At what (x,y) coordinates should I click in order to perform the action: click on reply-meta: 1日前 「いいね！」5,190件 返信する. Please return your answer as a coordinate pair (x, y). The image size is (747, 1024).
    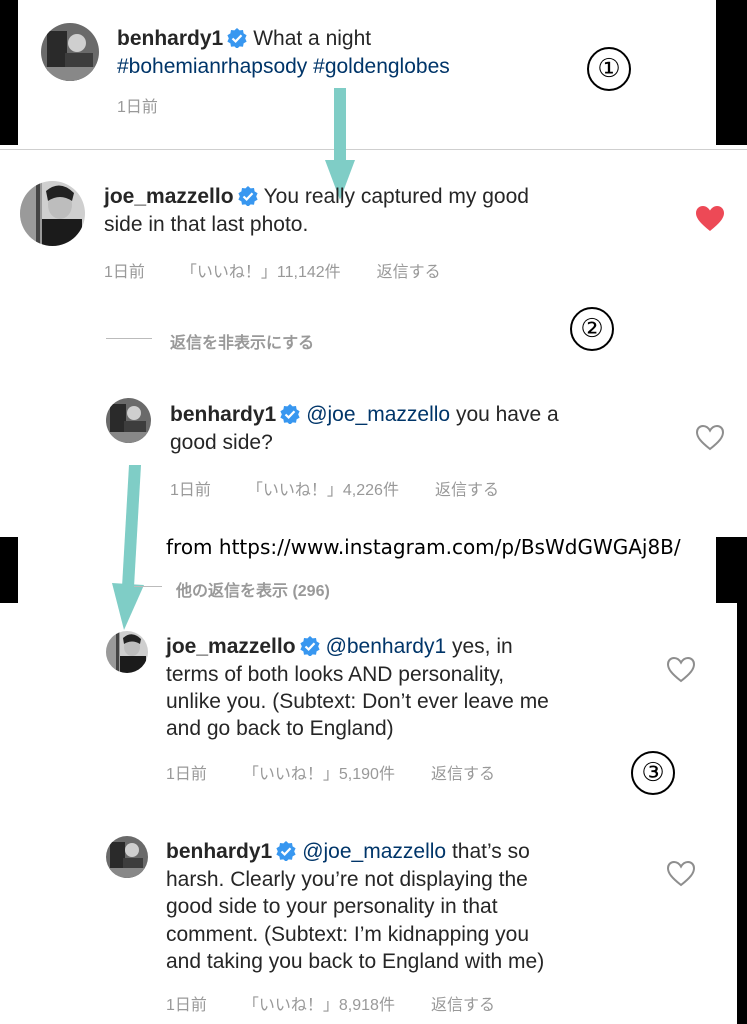
    Looking at the image, I should click on (348, 772).